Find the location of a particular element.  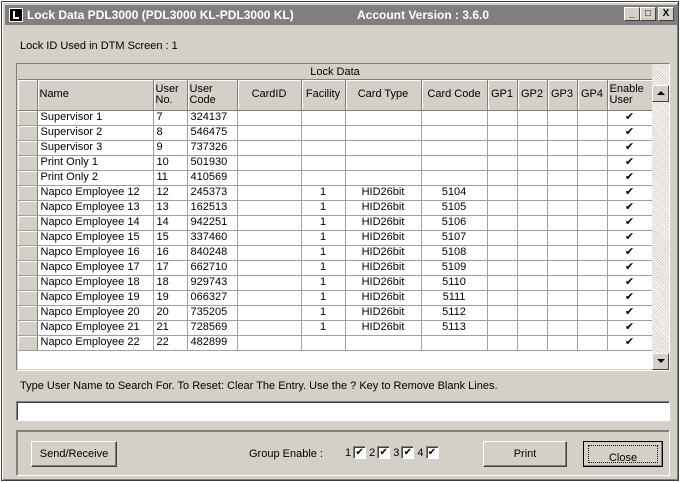

table-row: Print Only 1 10 501930 ✔ is located at coordinates (335, 163).